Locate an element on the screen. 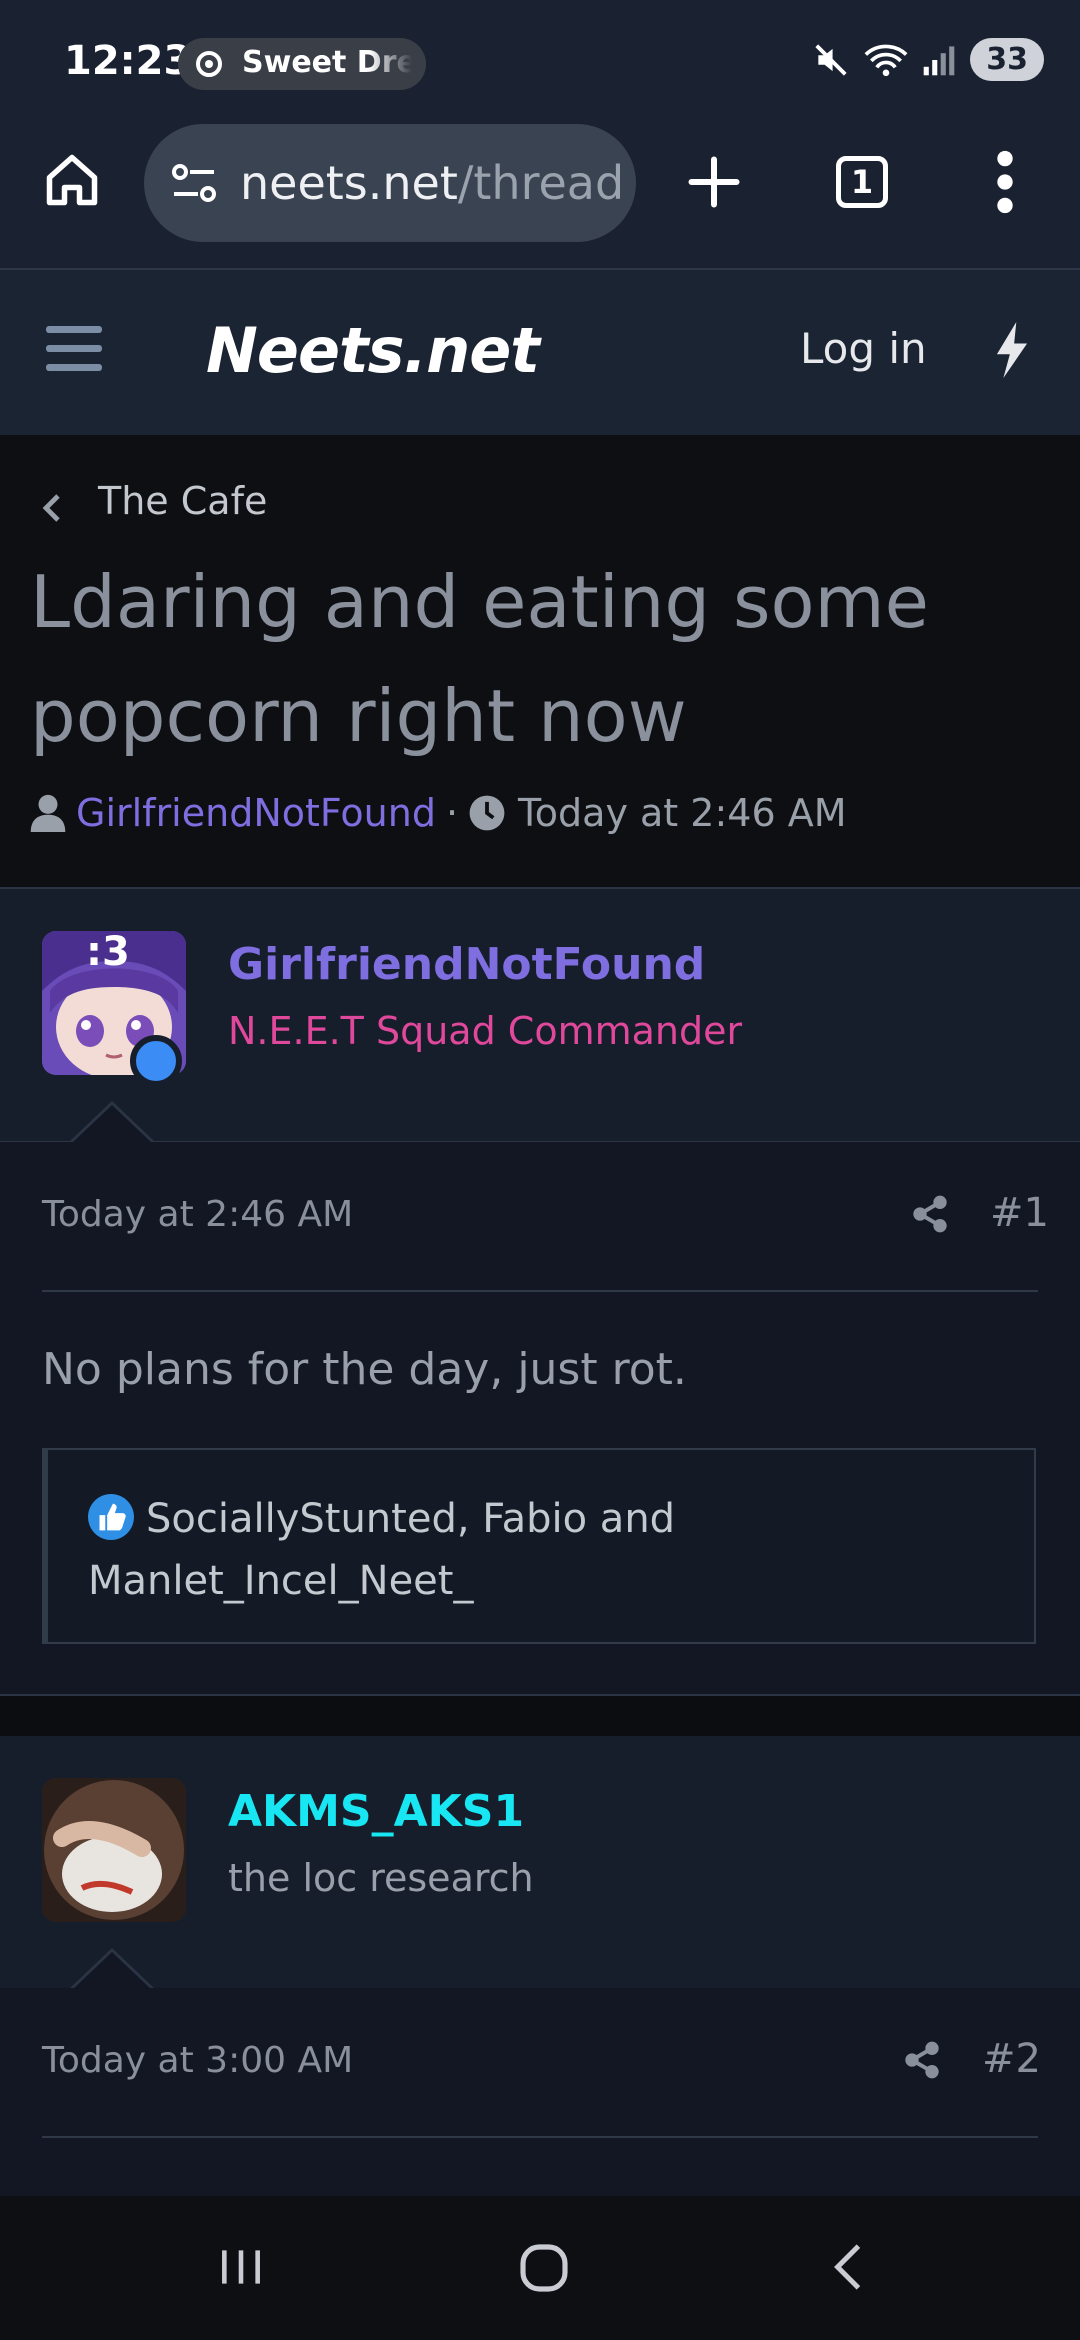  post-time: Today at 3:00 AM is located at coordinates (197, 2060).